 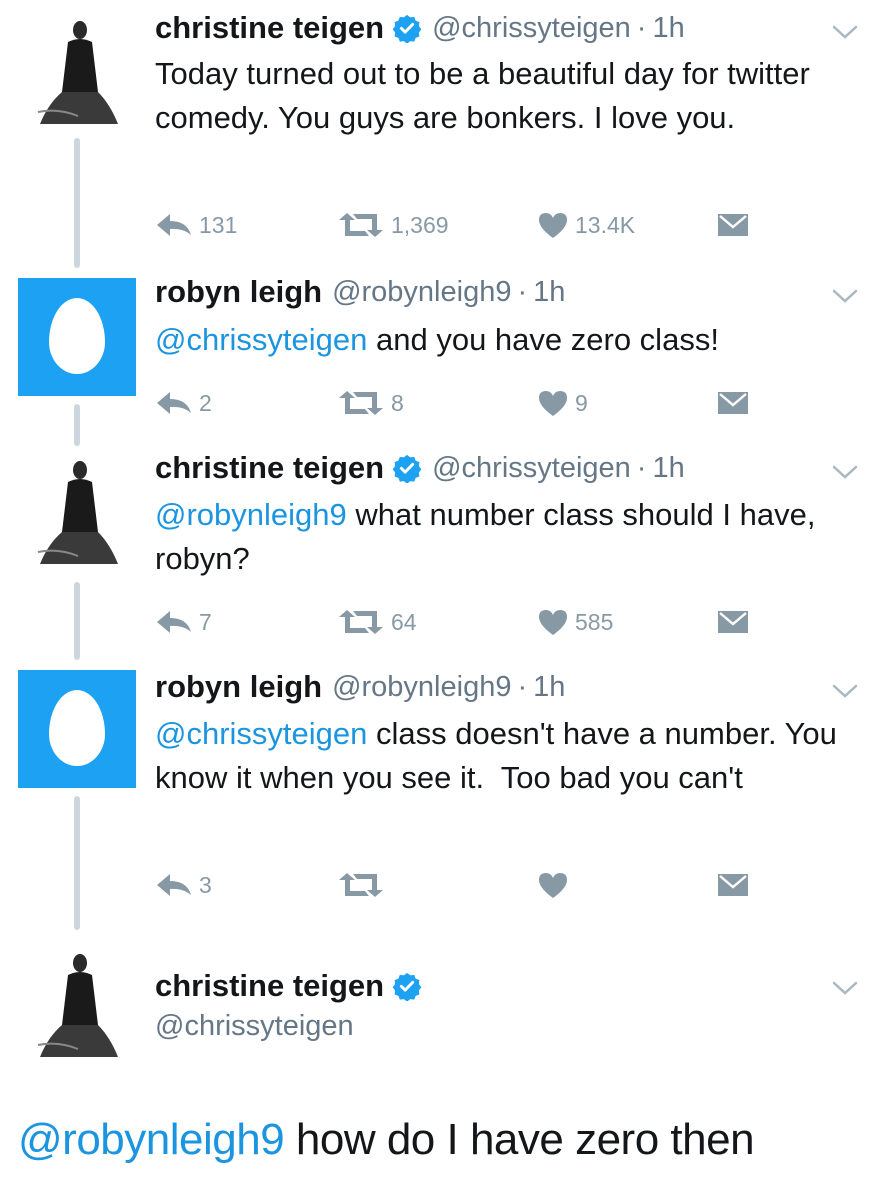 I want to click on retweet-button: 64, so click(x=377, y=622).